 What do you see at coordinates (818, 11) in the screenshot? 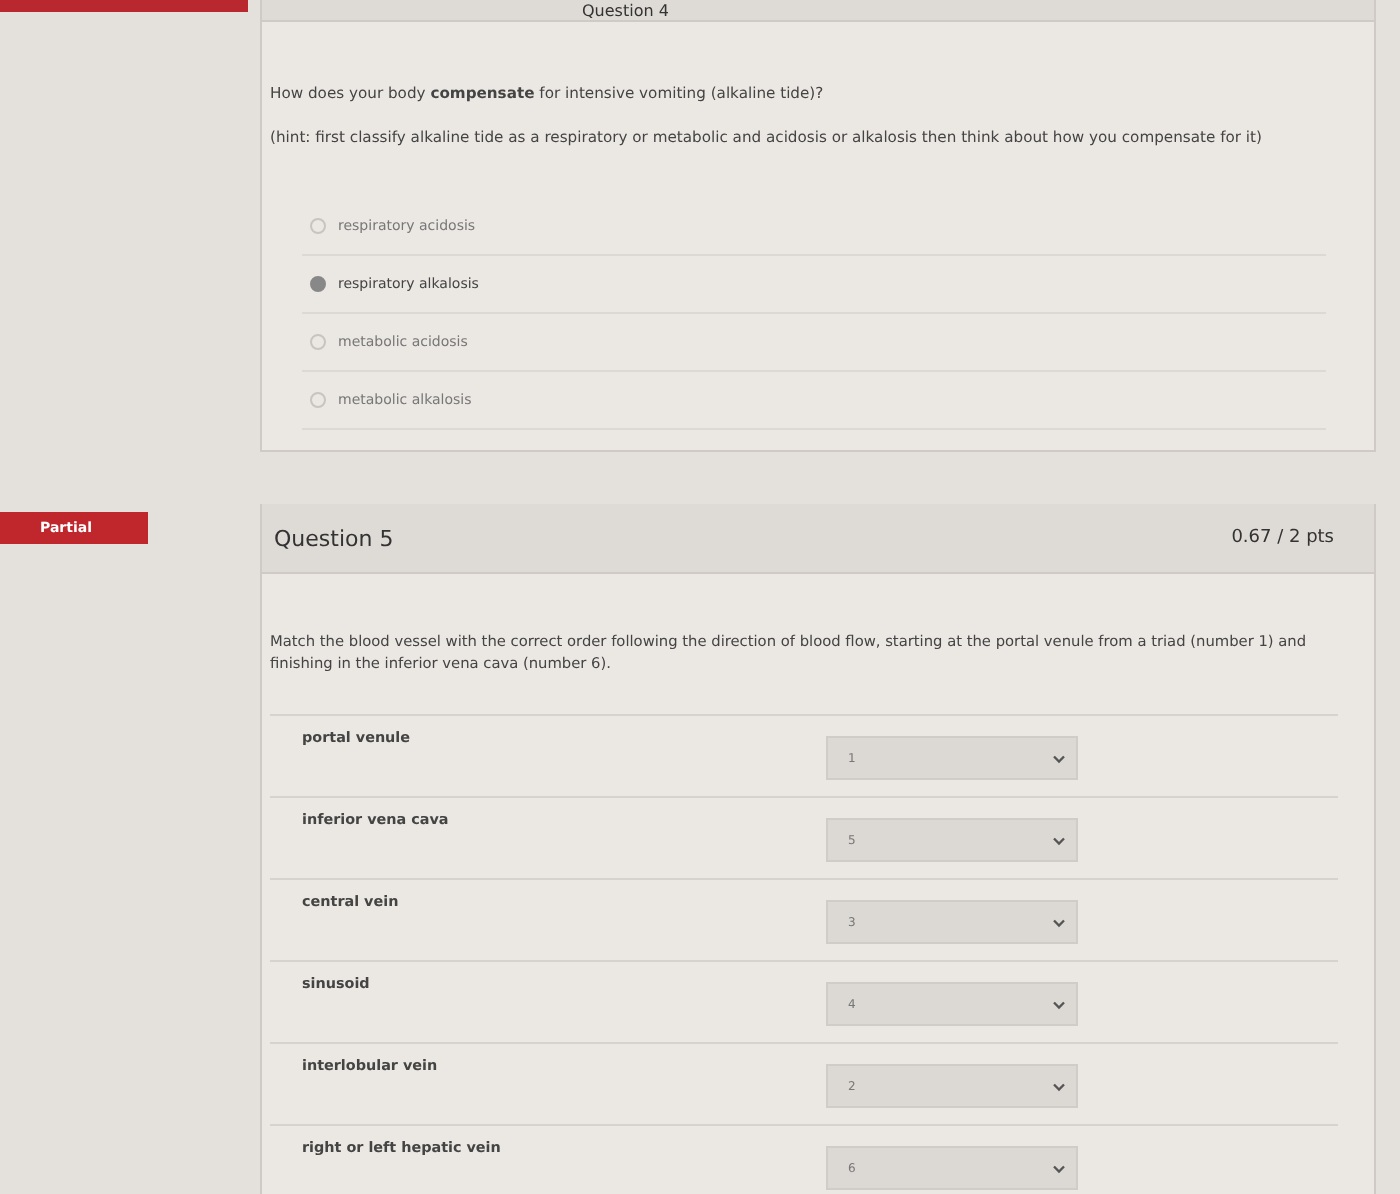
I see `question-title: Question 4` at bounding box center [818, 11].